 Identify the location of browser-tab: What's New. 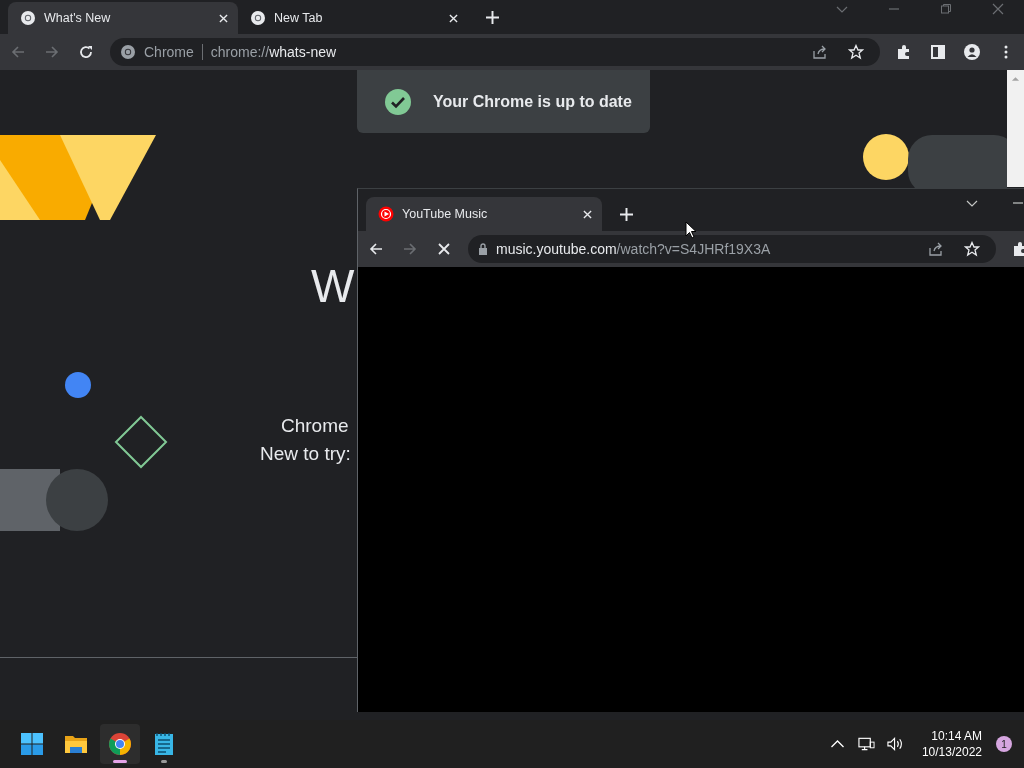
(123, 18).